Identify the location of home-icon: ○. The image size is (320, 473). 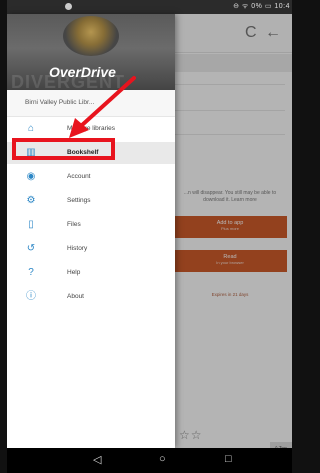
(162, 459).